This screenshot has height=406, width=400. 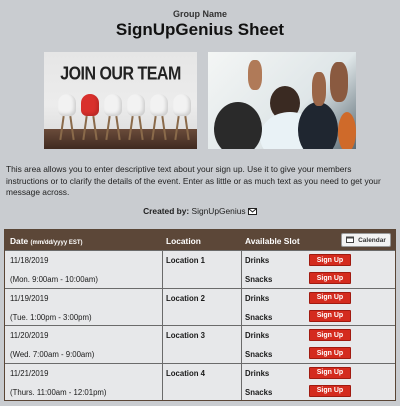 I want to click on row-location: Location 3, so click(x=185, y=335).